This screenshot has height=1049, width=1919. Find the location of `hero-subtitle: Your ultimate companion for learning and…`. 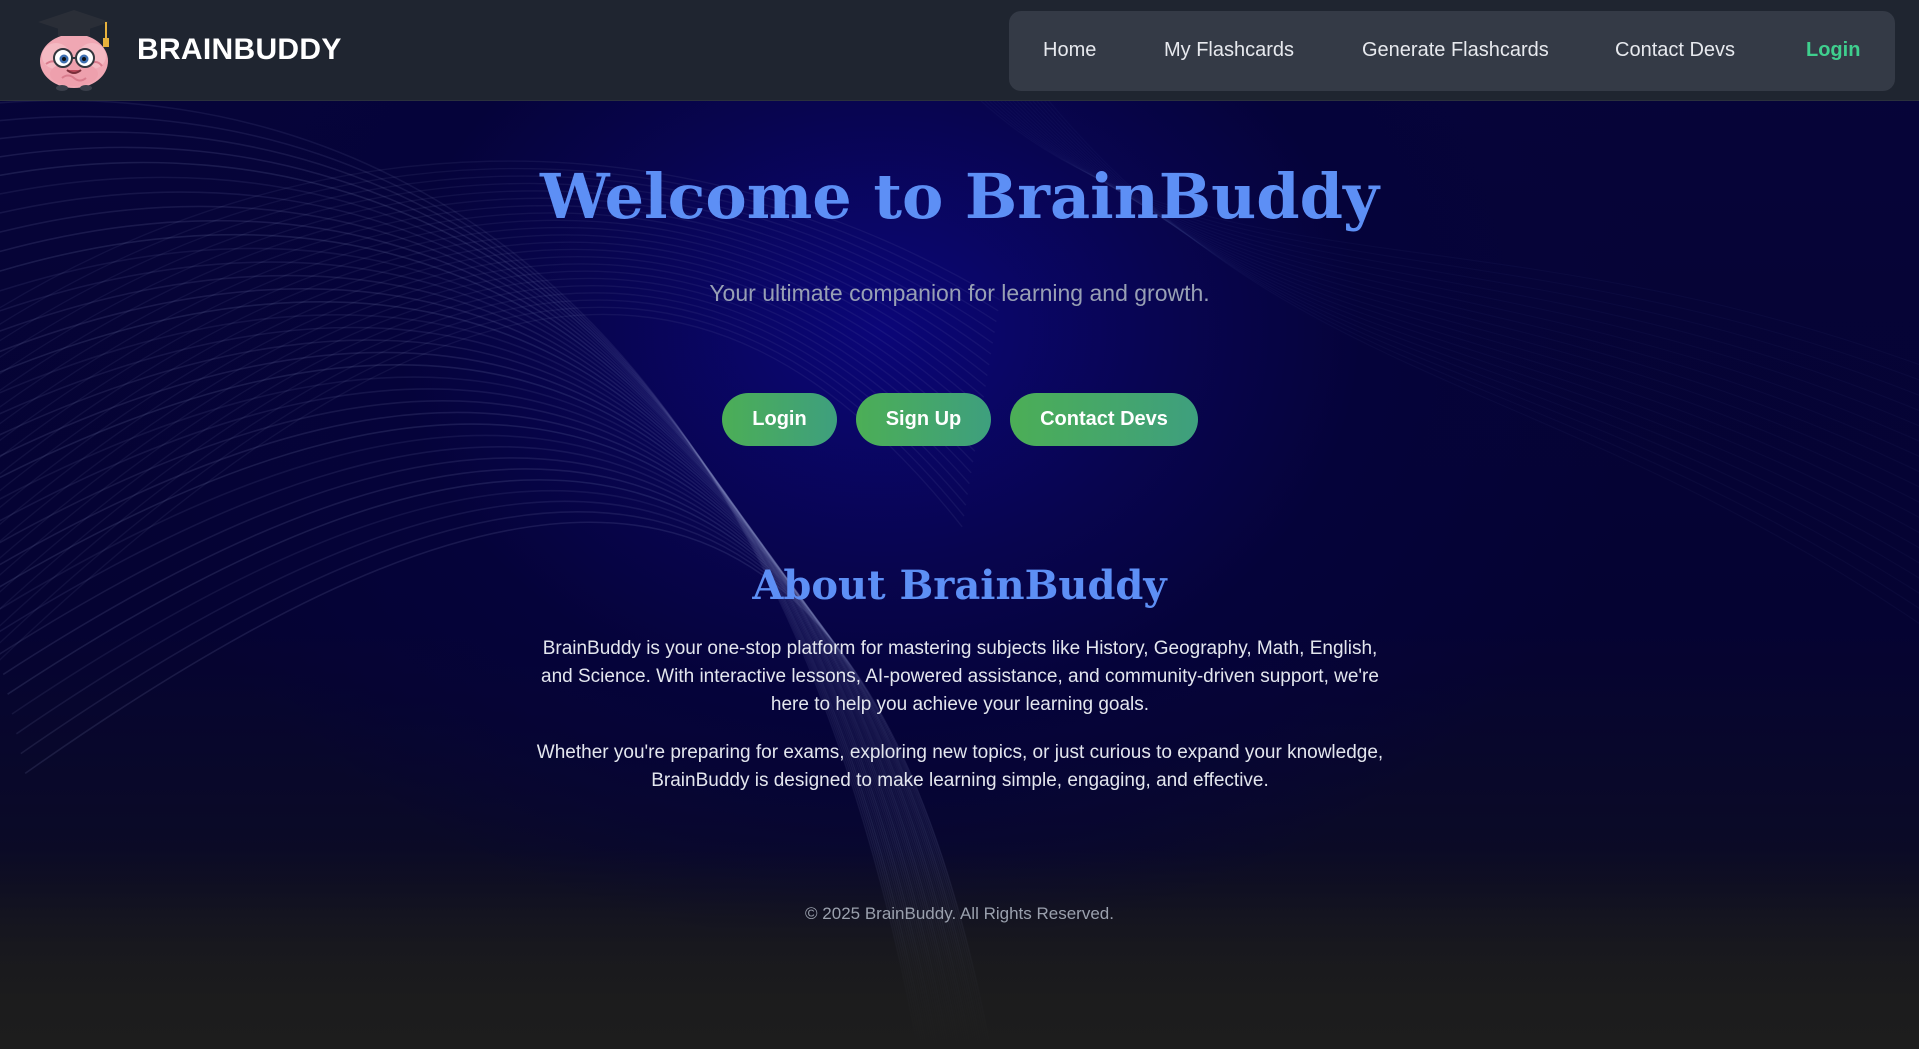

hero-subtitle: Your ultimate companion for learning and… is located at coordinates (959, 293).